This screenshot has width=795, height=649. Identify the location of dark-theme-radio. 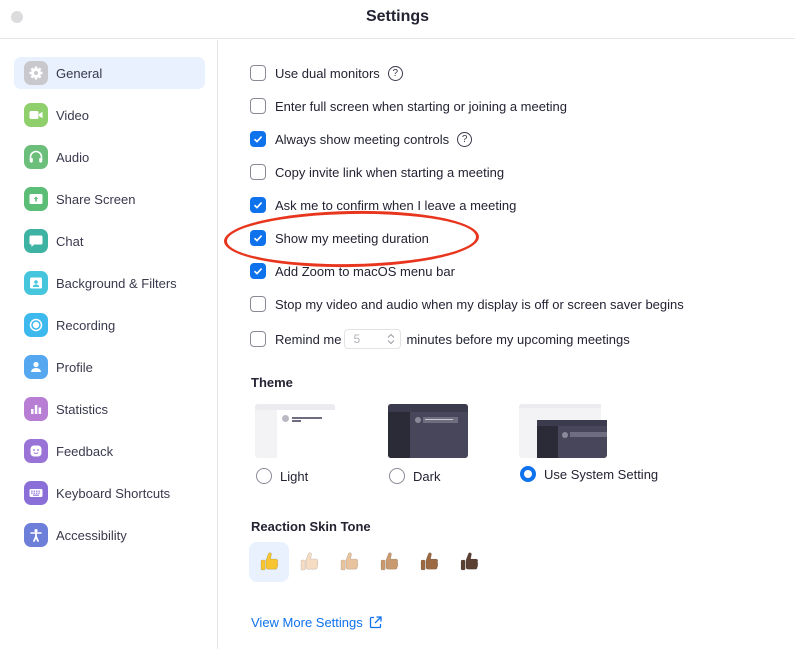
(397, 476).